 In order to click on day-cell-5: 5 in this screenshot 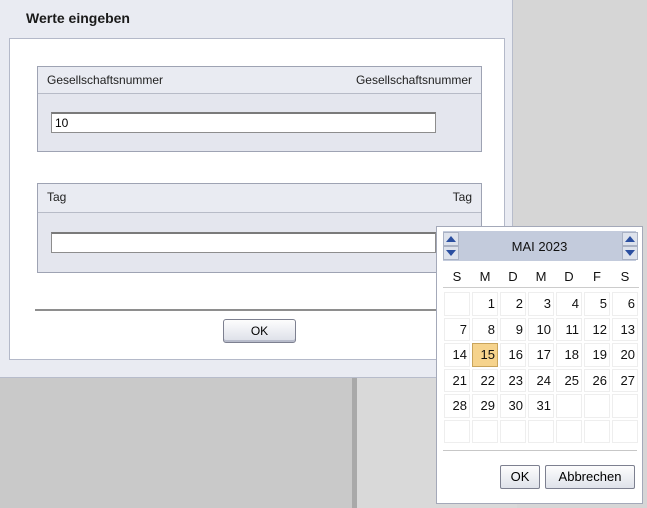, I will do `click(597, 304)`.